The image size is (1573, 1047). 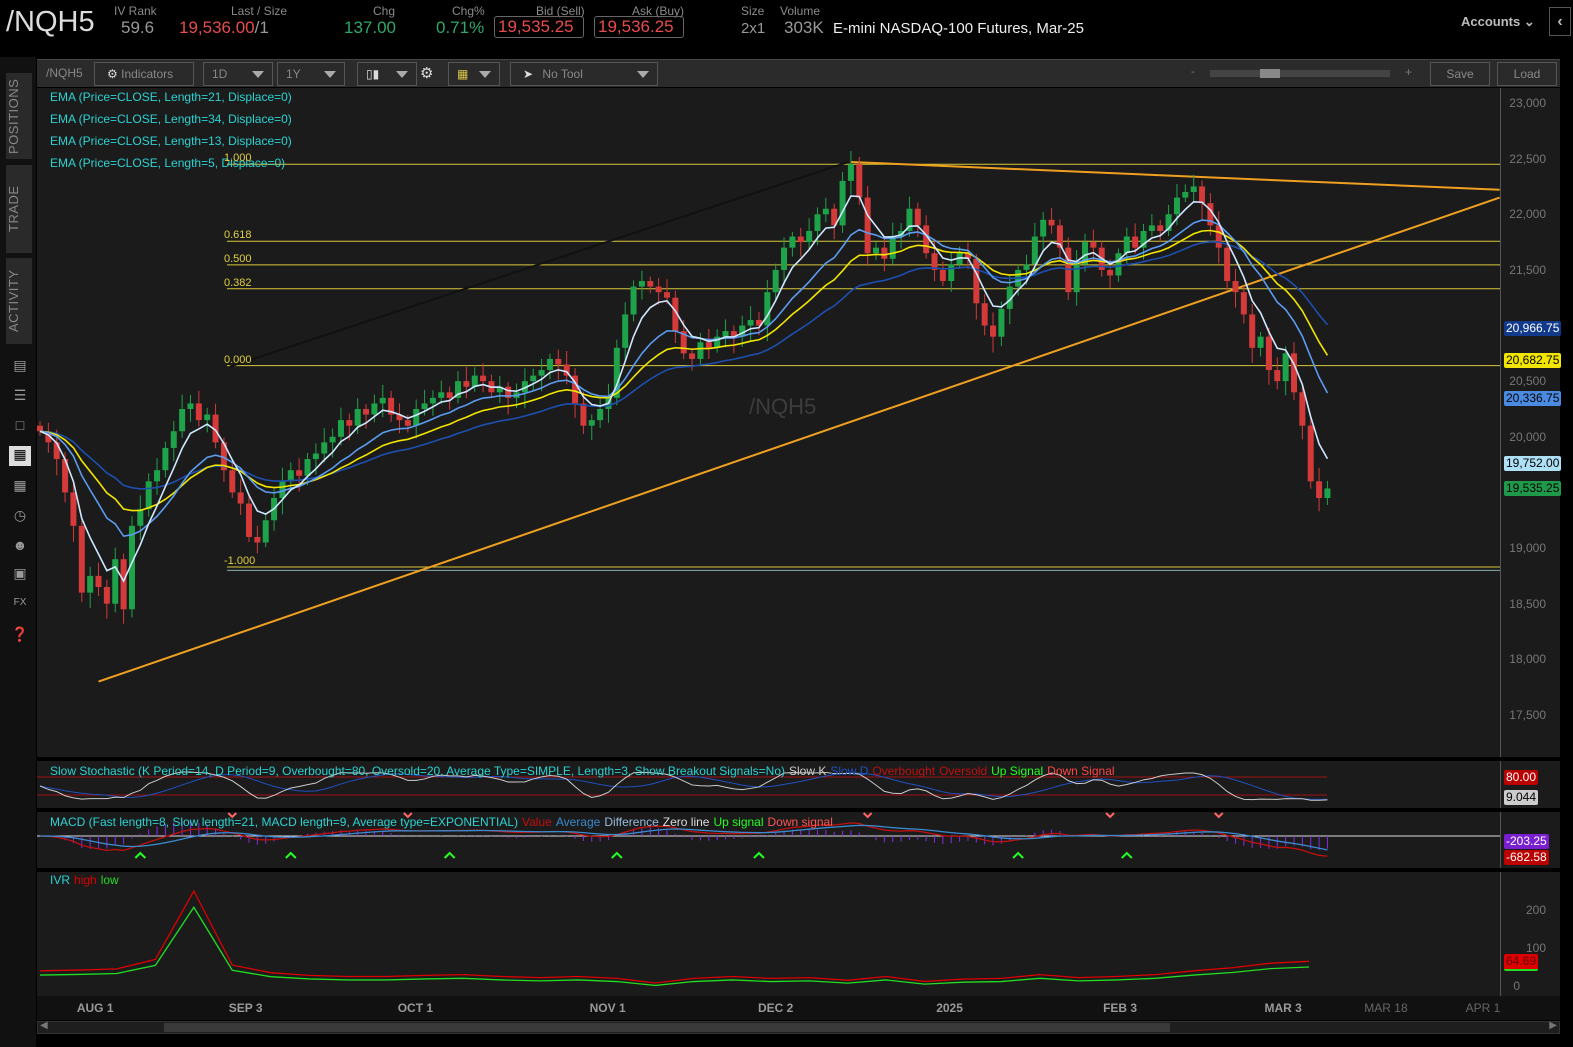 What do you see at coordinates (674, 936) in the screenshot?
I see `ivr-high-line` at bounding box center [674, 936].